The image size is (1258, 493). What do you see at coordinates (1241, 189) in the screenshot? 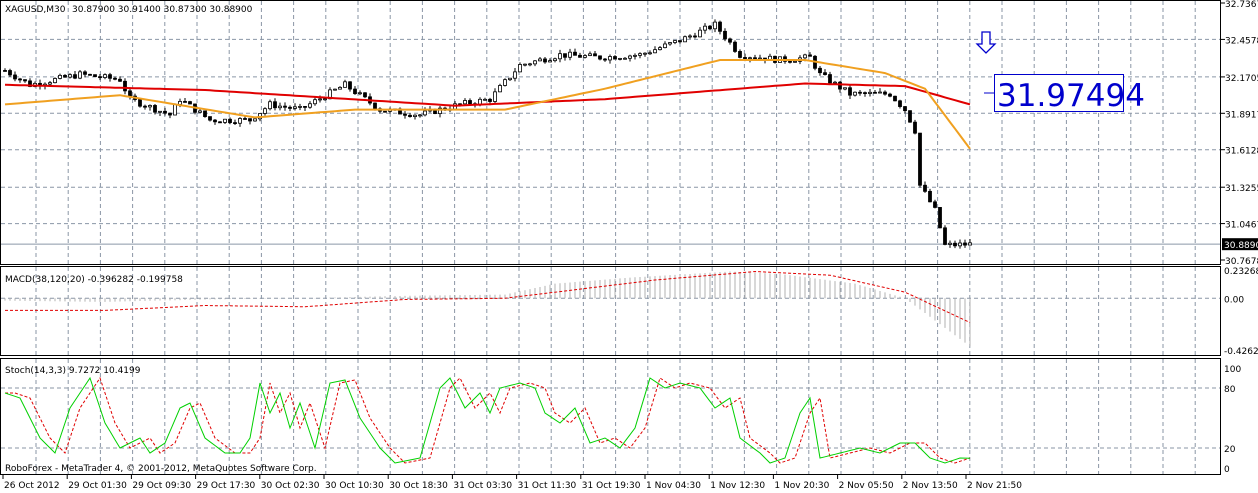
I see `price-axis-tick: 31.3255` at bounding box center [1241, 189].